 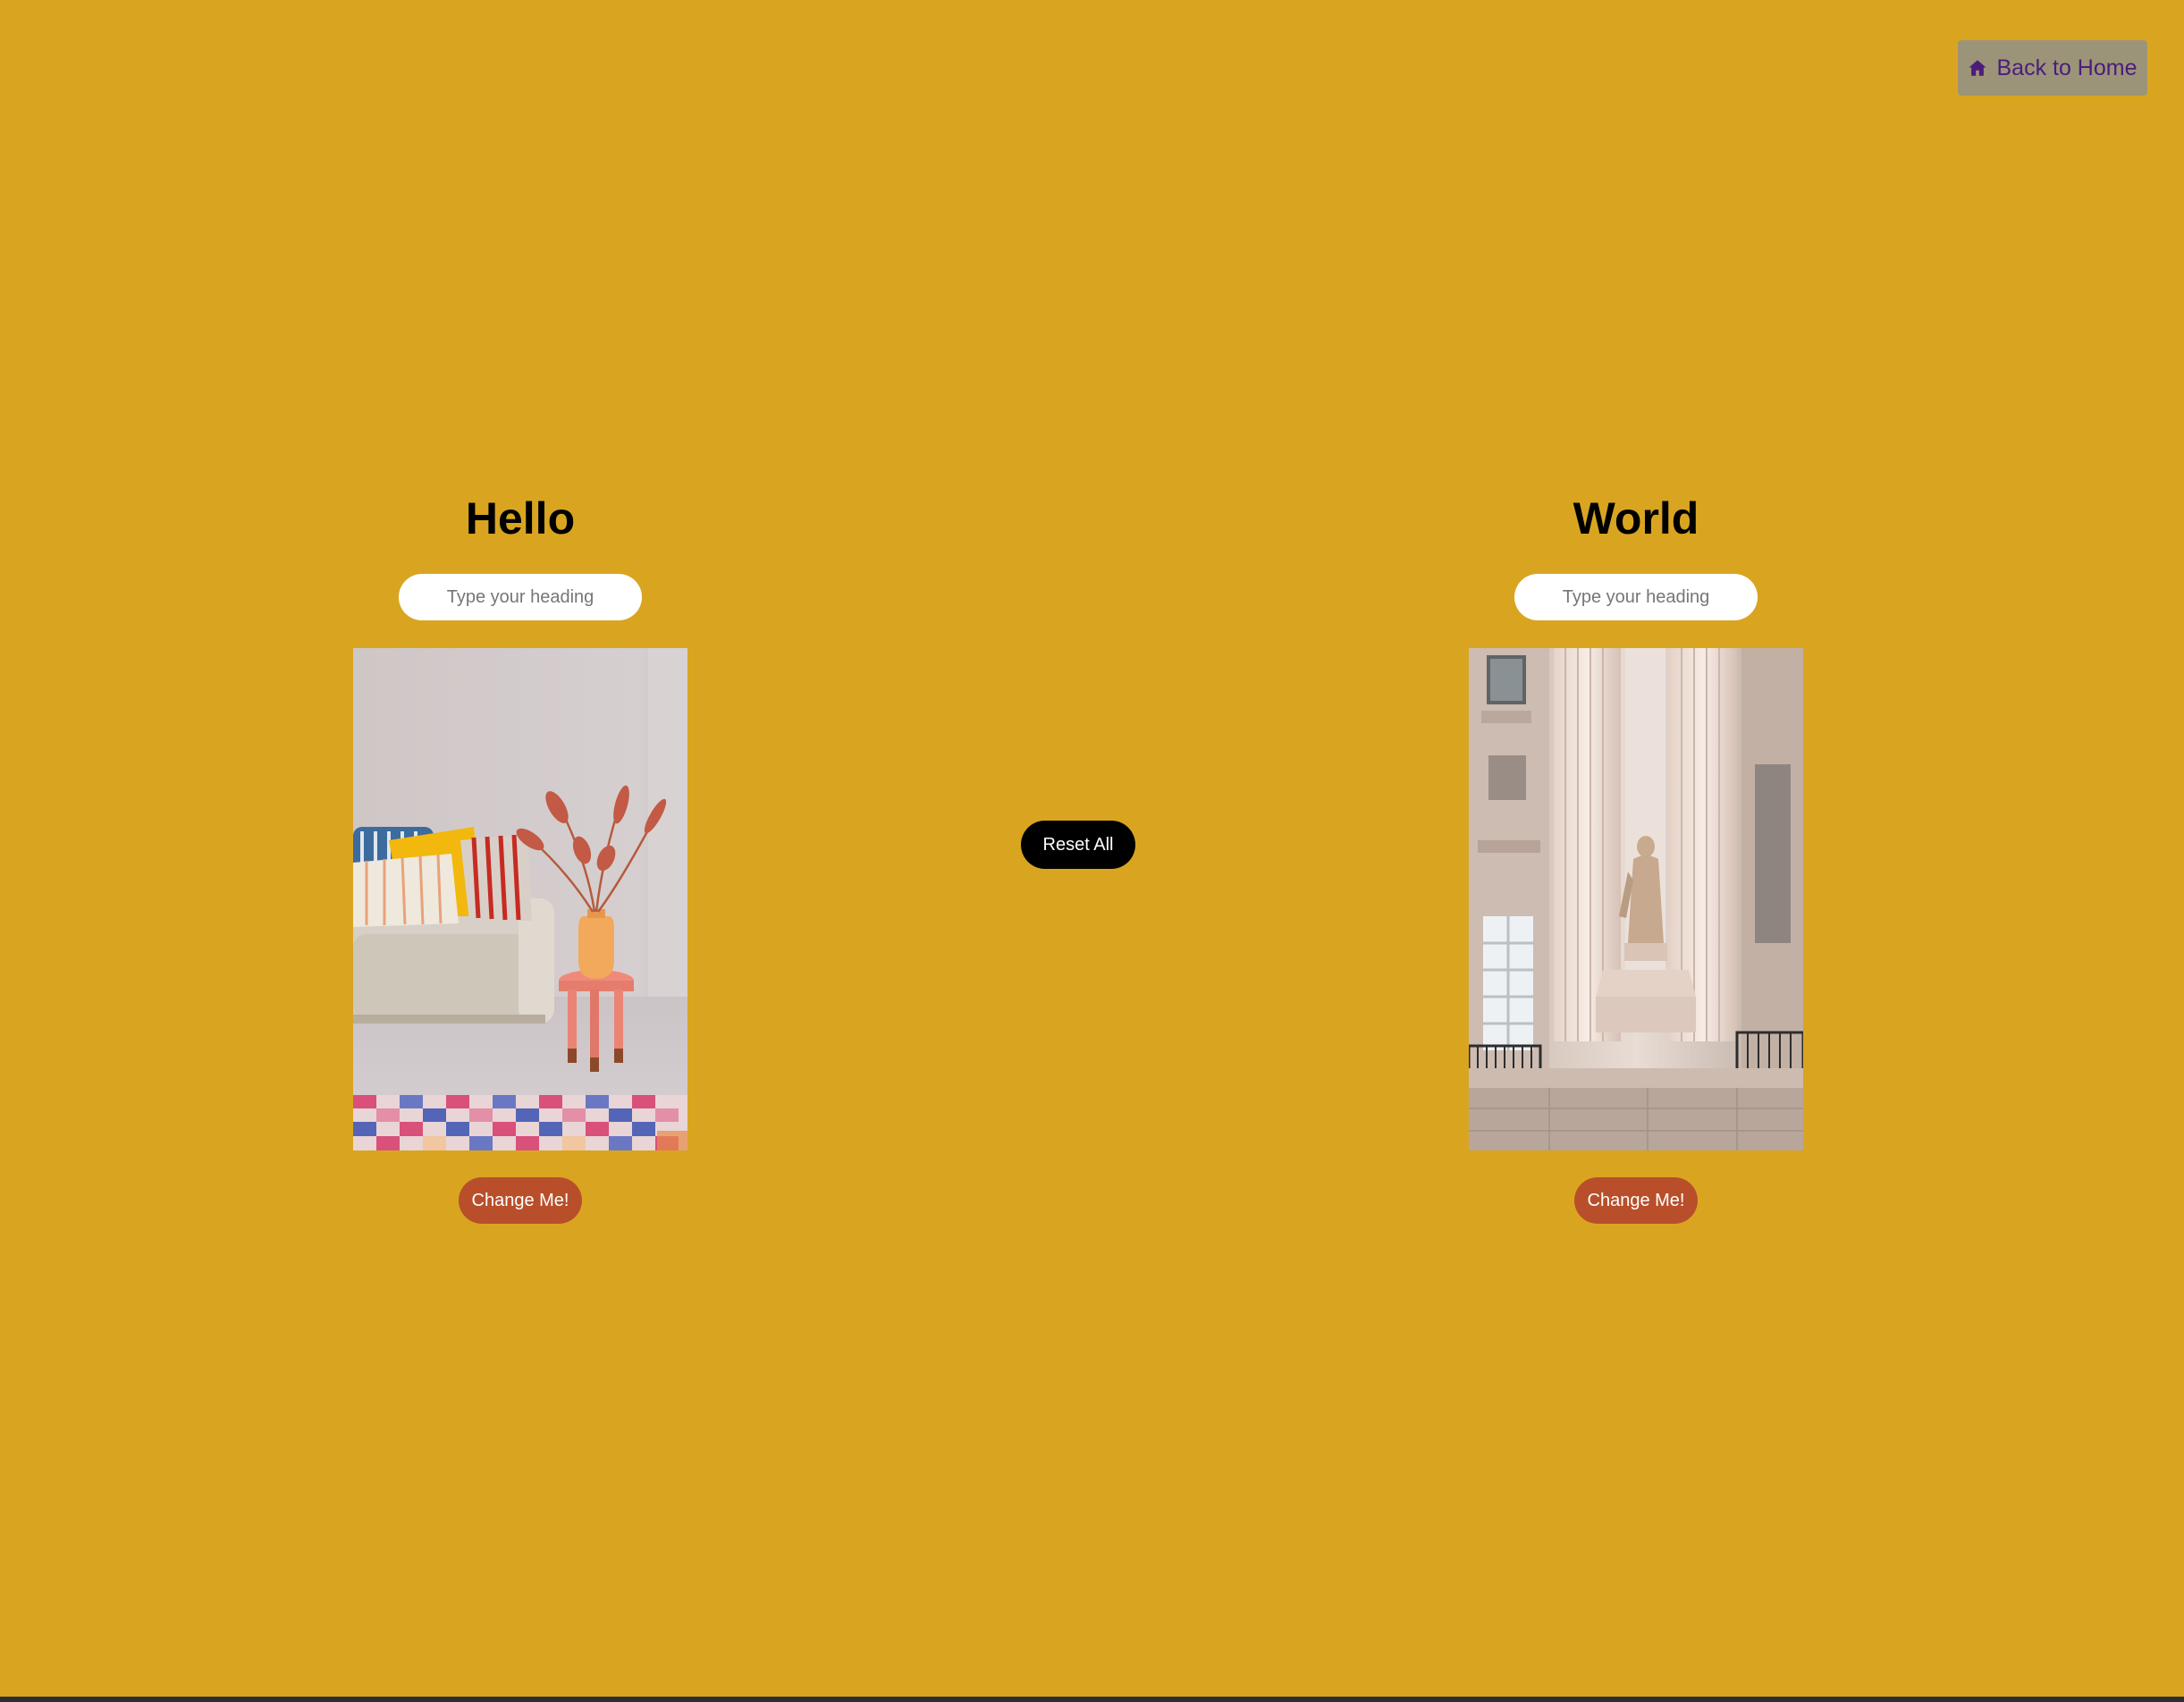 What do you see at coordinates (1078, 845) in the screenshot?
I see `reset-all-button: Reset All` at bounding box center [1078, 845].